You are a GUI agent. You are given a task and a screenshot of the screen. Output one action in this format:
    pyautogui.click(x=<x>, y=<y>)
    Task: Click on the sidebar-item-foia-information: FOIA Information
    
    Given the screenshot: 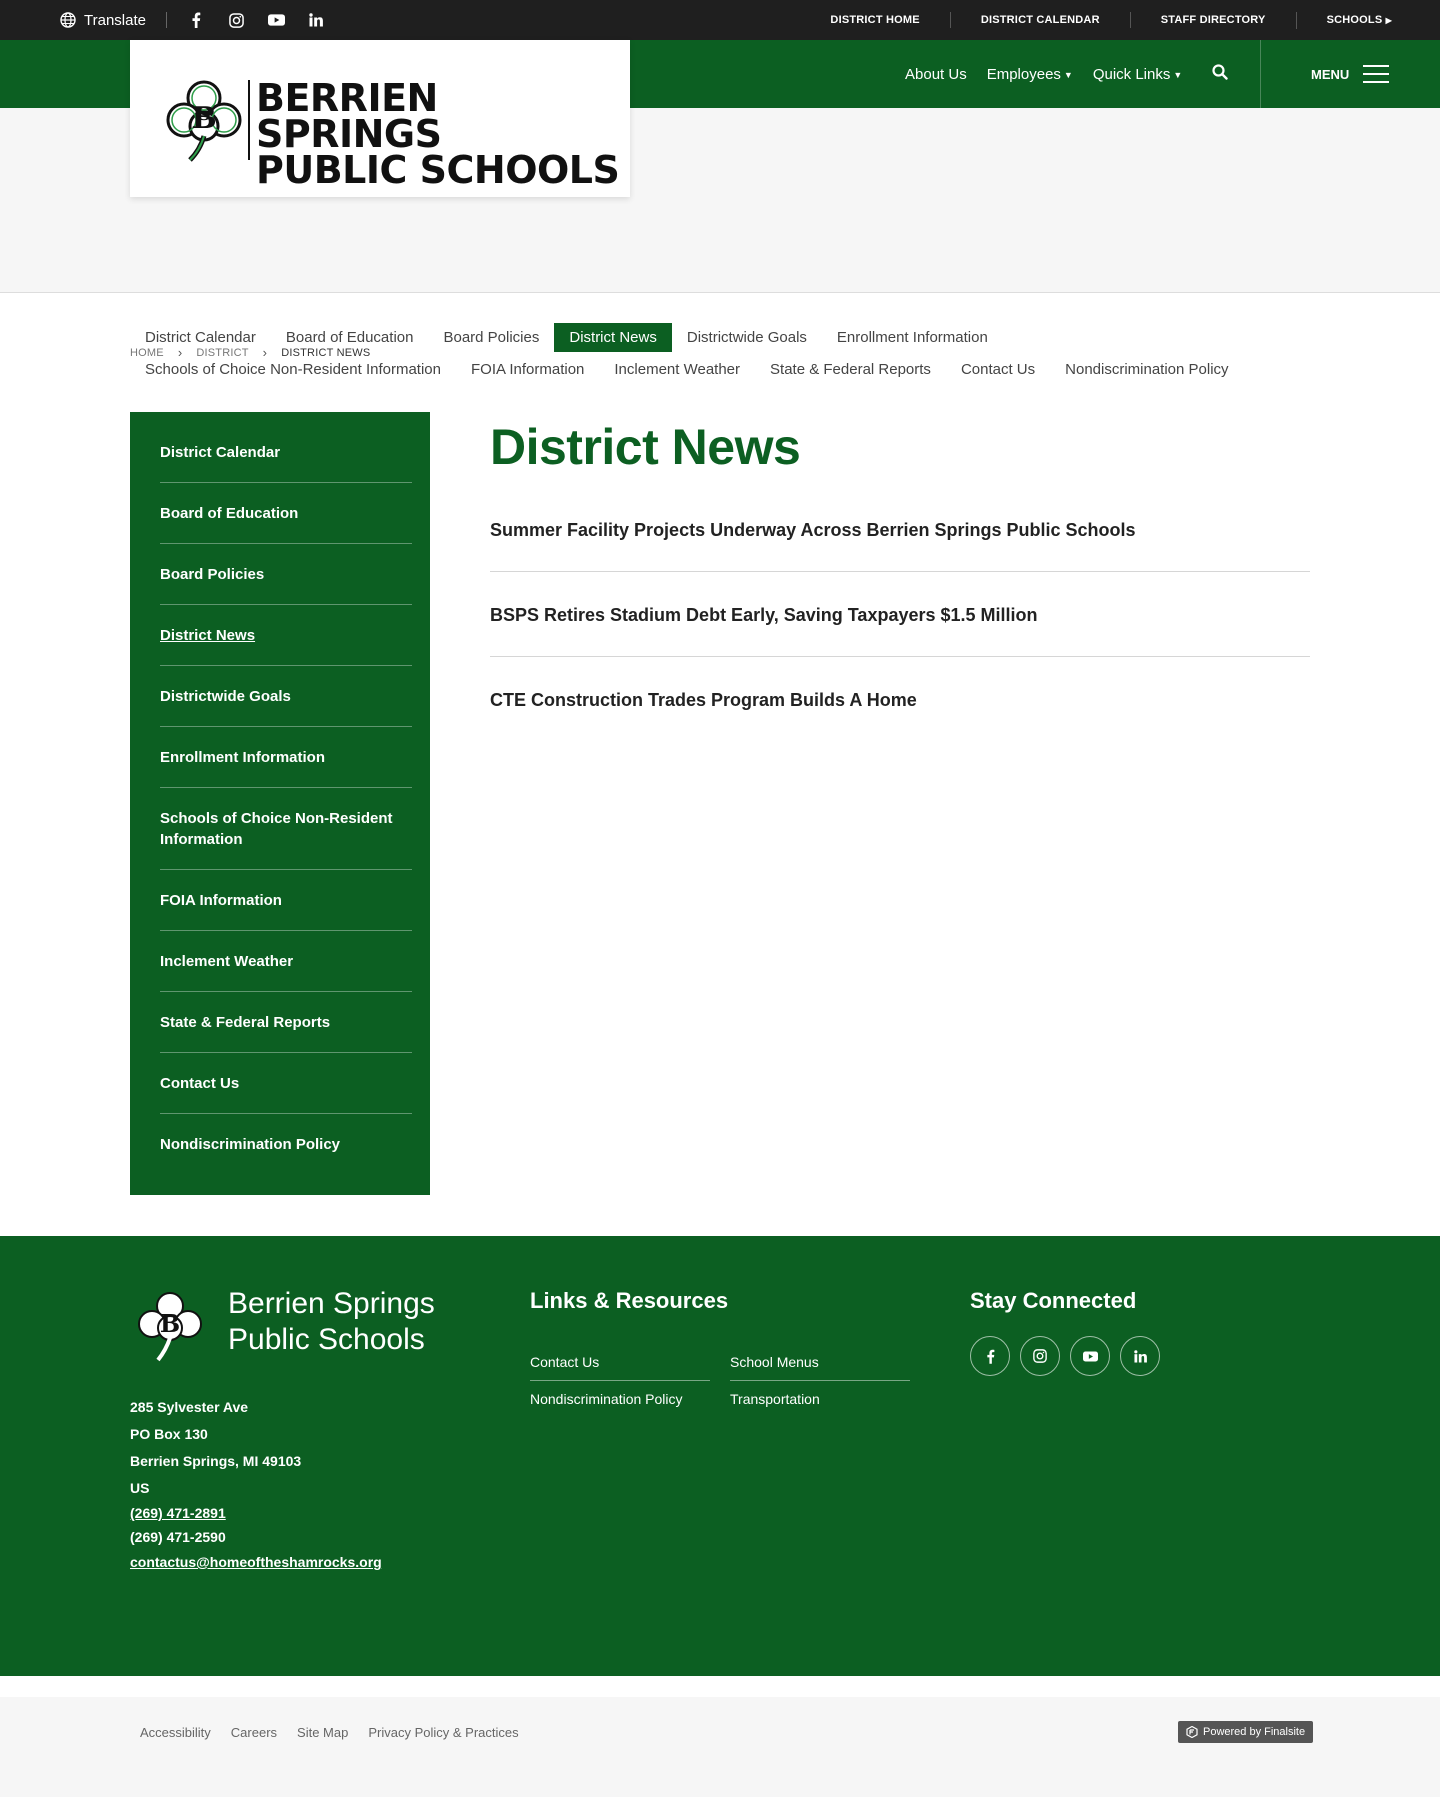 What is the action you would take?
    pyautogui.click(x=286, y=900)
    